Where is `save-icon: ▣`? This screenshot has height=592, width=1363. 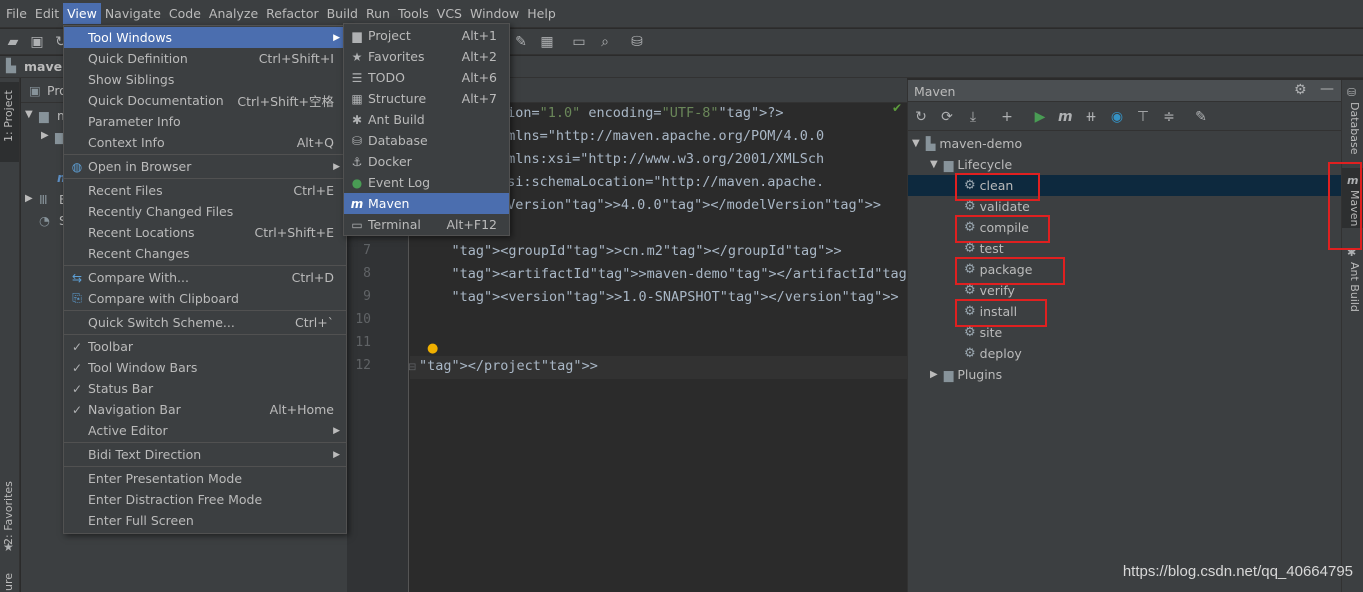 save-icon: ▣ is located at coordinates (37, 42).